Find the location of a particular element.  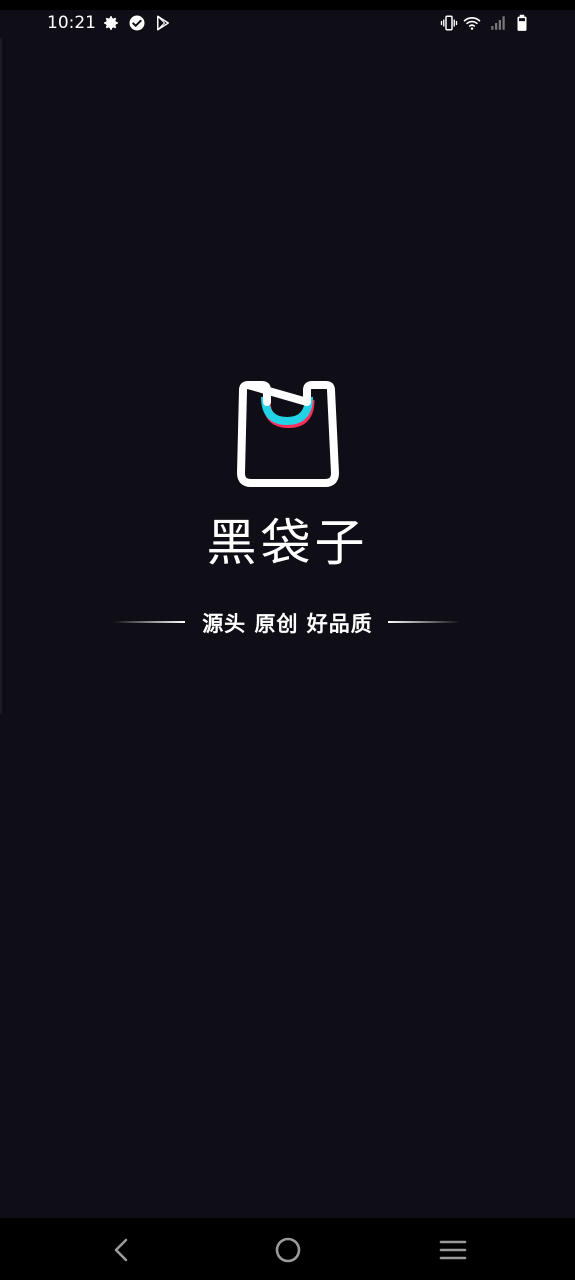

slogan-divider-right is located at coordinates (424, 622).